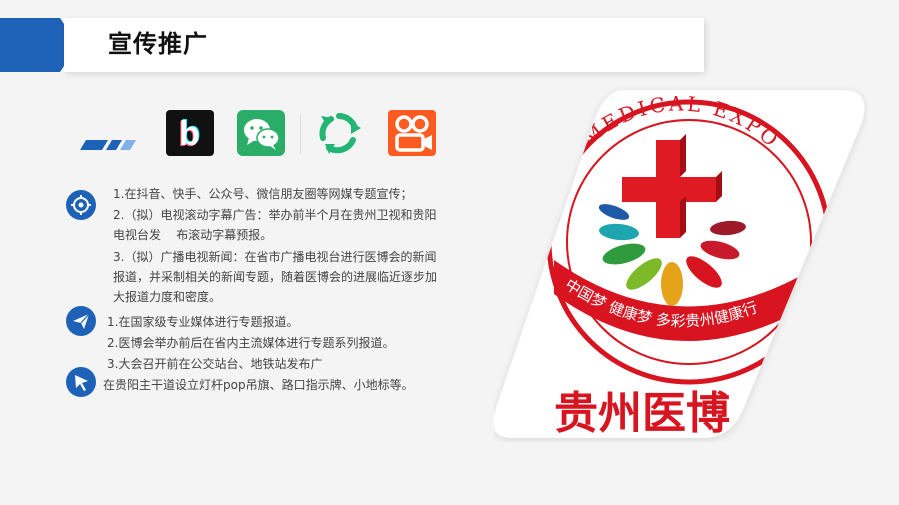 This screenshot has height=505, width=899. What do you see at coordinates (275, 257) in the screenshot?
I see `section1-line-4: 3.（拟）广播电视新闻：在省市广播电视台进行医博会的新闻` at bounding box center [275, 257].